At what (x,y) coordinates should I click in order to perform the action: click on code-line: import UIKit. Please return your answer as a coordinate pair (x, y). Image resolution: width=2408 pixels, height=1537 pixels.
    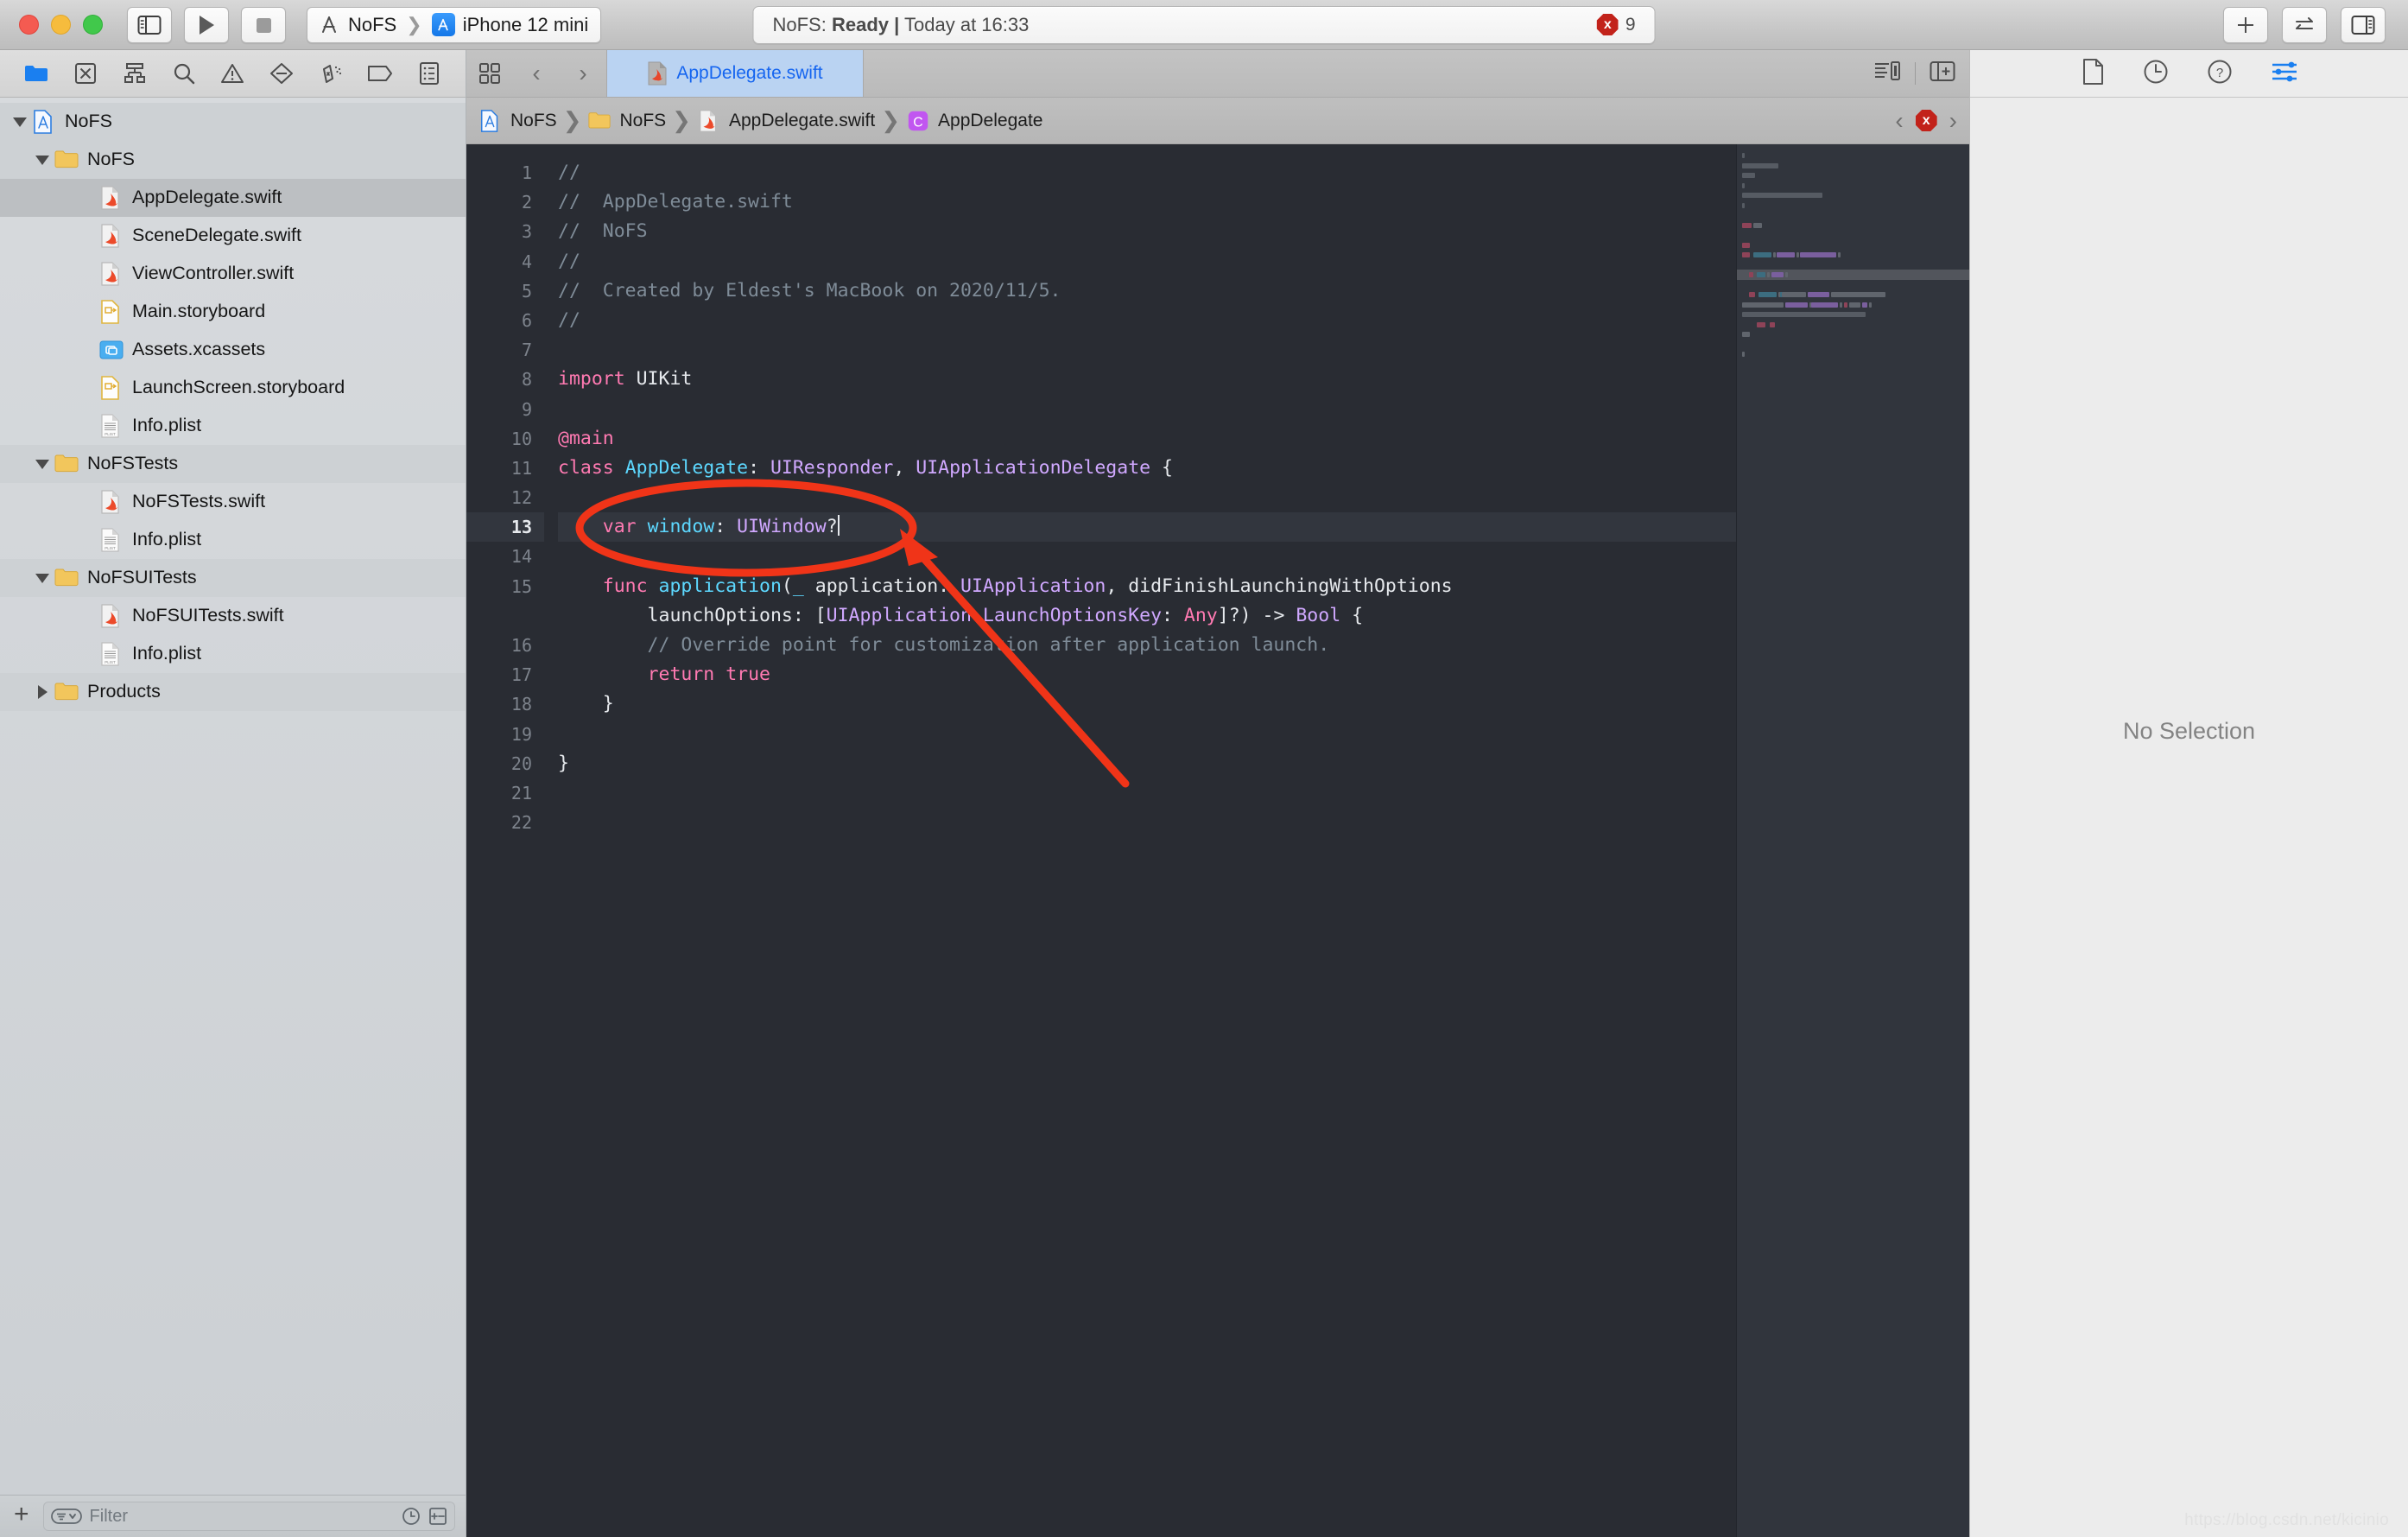
    Looking at the image, I should click on (1147, 379).